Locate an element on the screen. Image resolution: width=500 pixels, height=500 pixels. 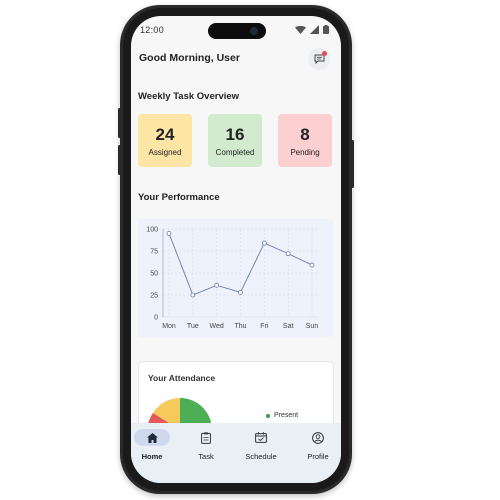
attendance-legend-present: Present is located at coordinates (282, 415).